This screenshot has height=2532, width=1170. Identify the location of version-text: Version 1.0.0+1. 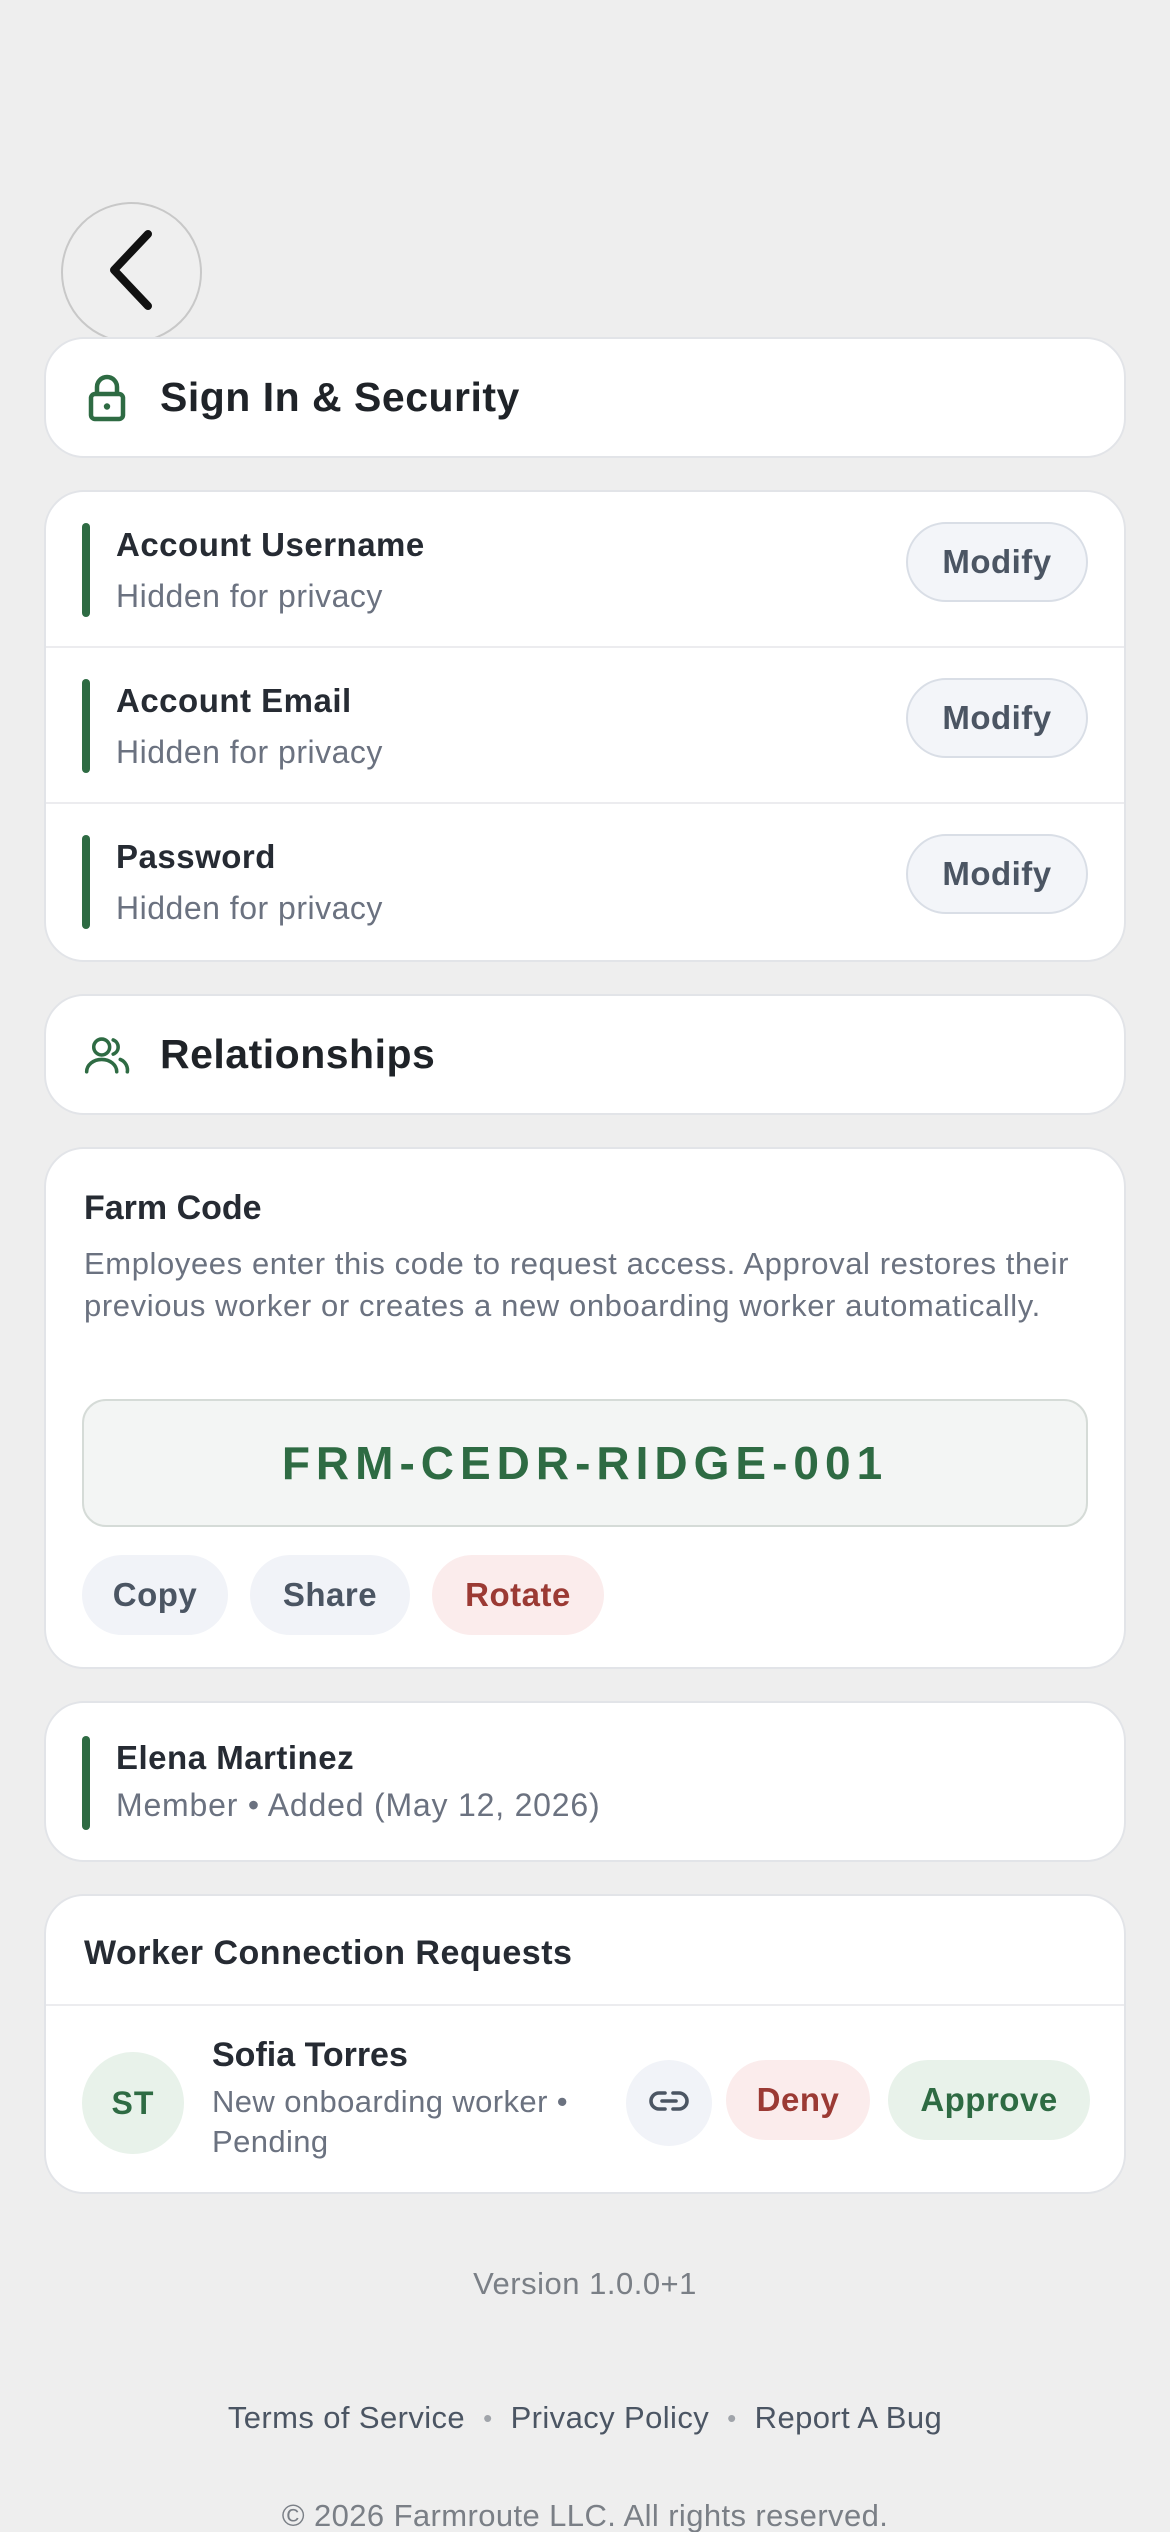
(585, 2283).